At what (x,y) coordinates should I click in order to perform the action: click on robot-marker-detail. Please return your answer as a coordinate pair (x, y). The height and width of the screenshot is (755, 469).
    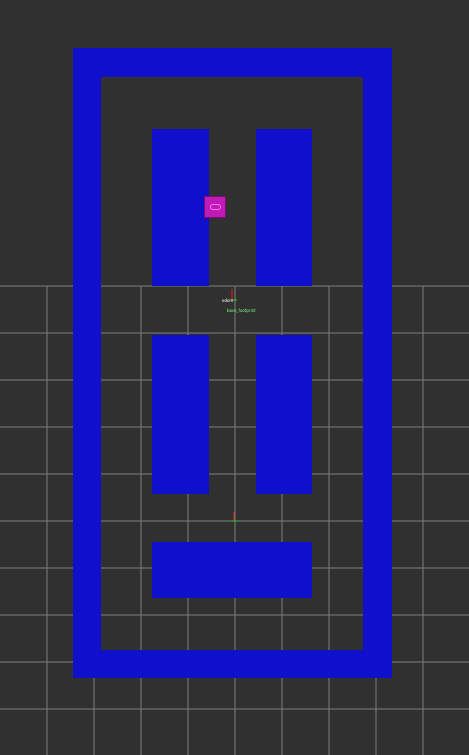
    Looking at the image, I should click on (215, 207).